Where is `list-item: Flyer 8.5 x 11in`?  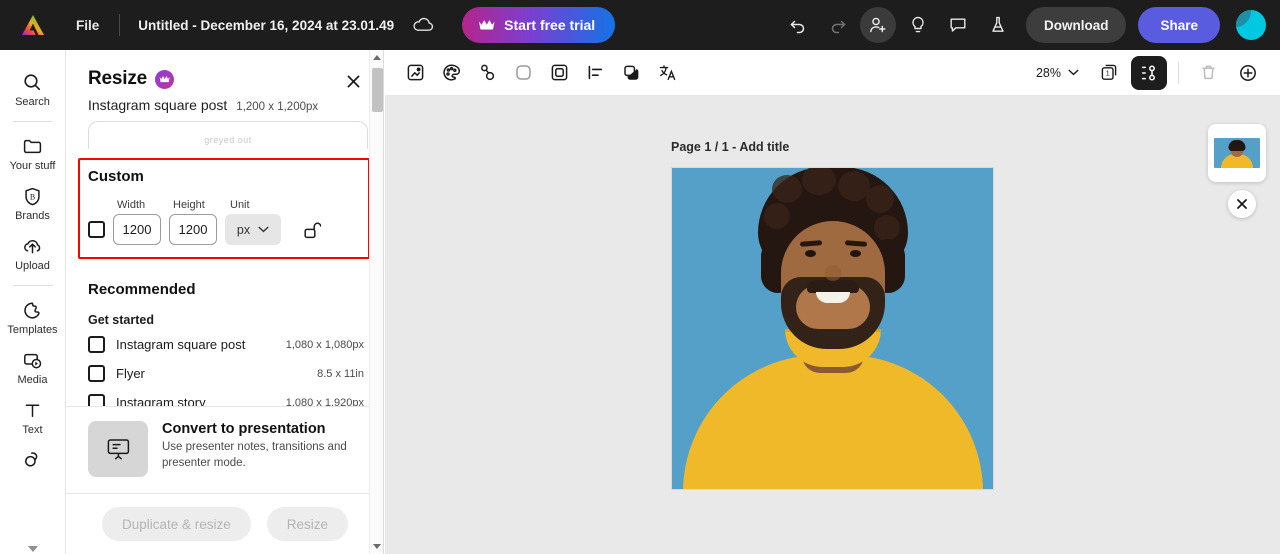 list-item: Flyer 8.5 x 11in is located at coordinates (227, 373).